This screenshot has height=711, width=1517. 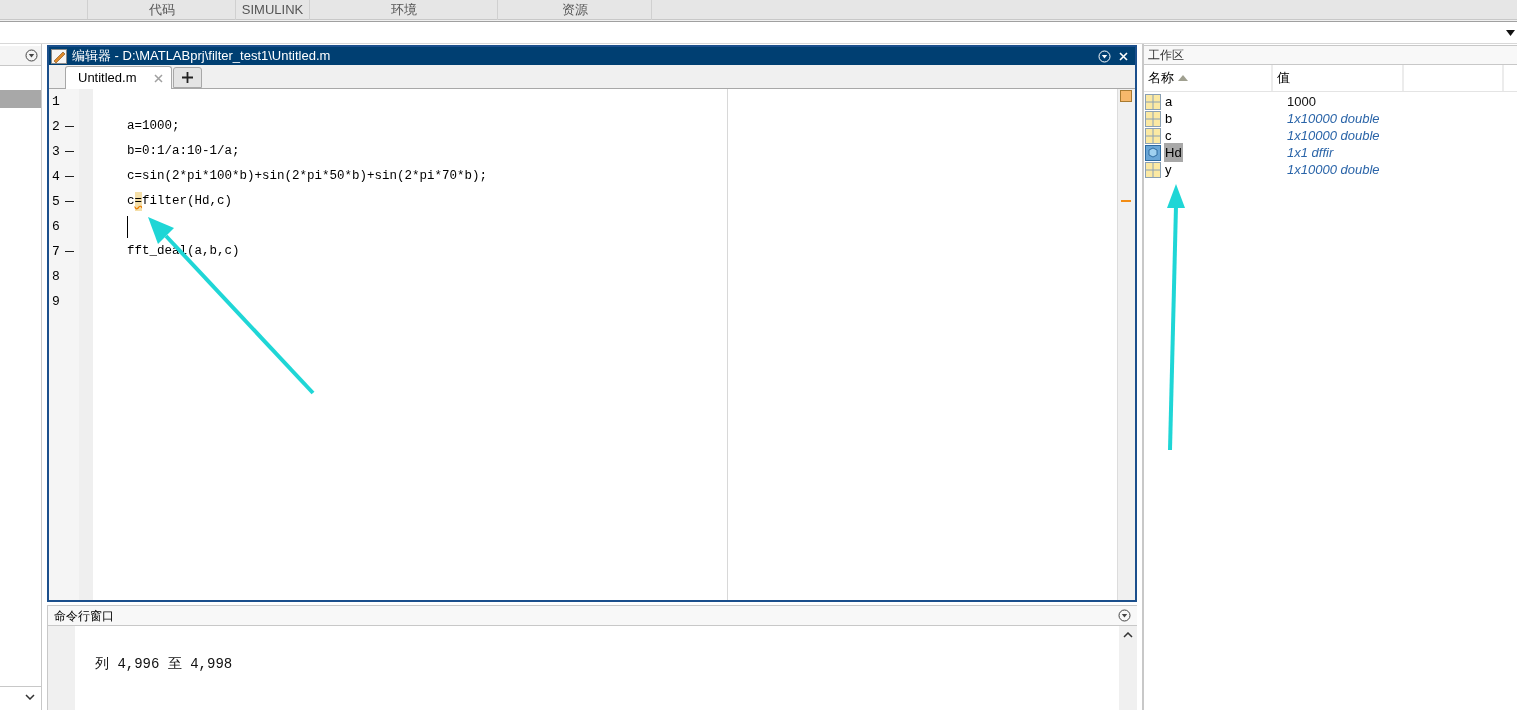 What do you see at coordinates (56, 251) in the screenshot?
I see `line-number: 7` at bounding box center [56, 251].